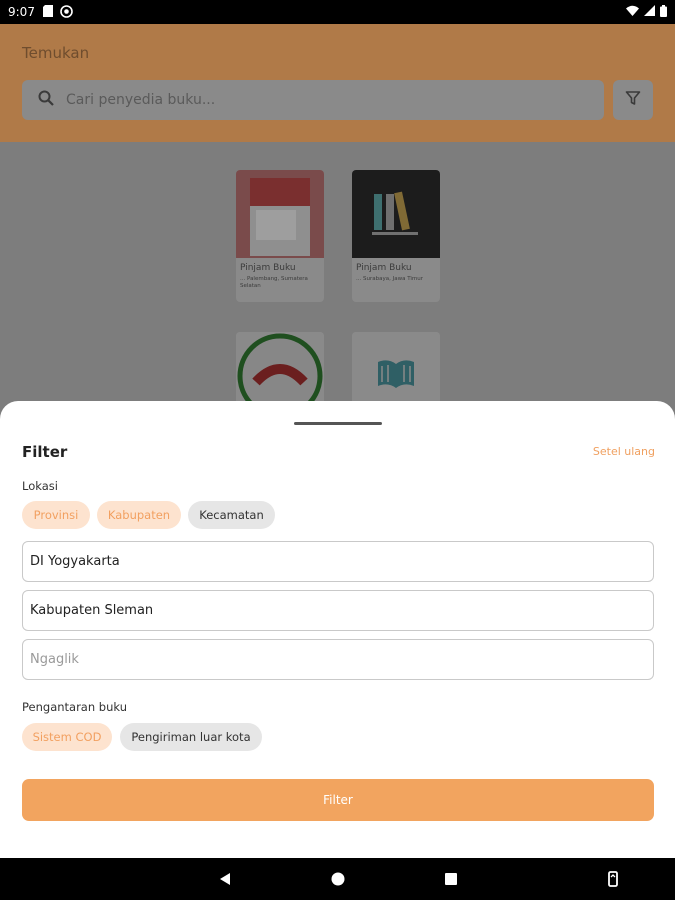 The width and height of the screenshot is (675, 900). What do you see at coordinates (139, 515) in the screenshot?
I see `chip-kabupaten: Kabupaten` at bounding box center [139, 515].